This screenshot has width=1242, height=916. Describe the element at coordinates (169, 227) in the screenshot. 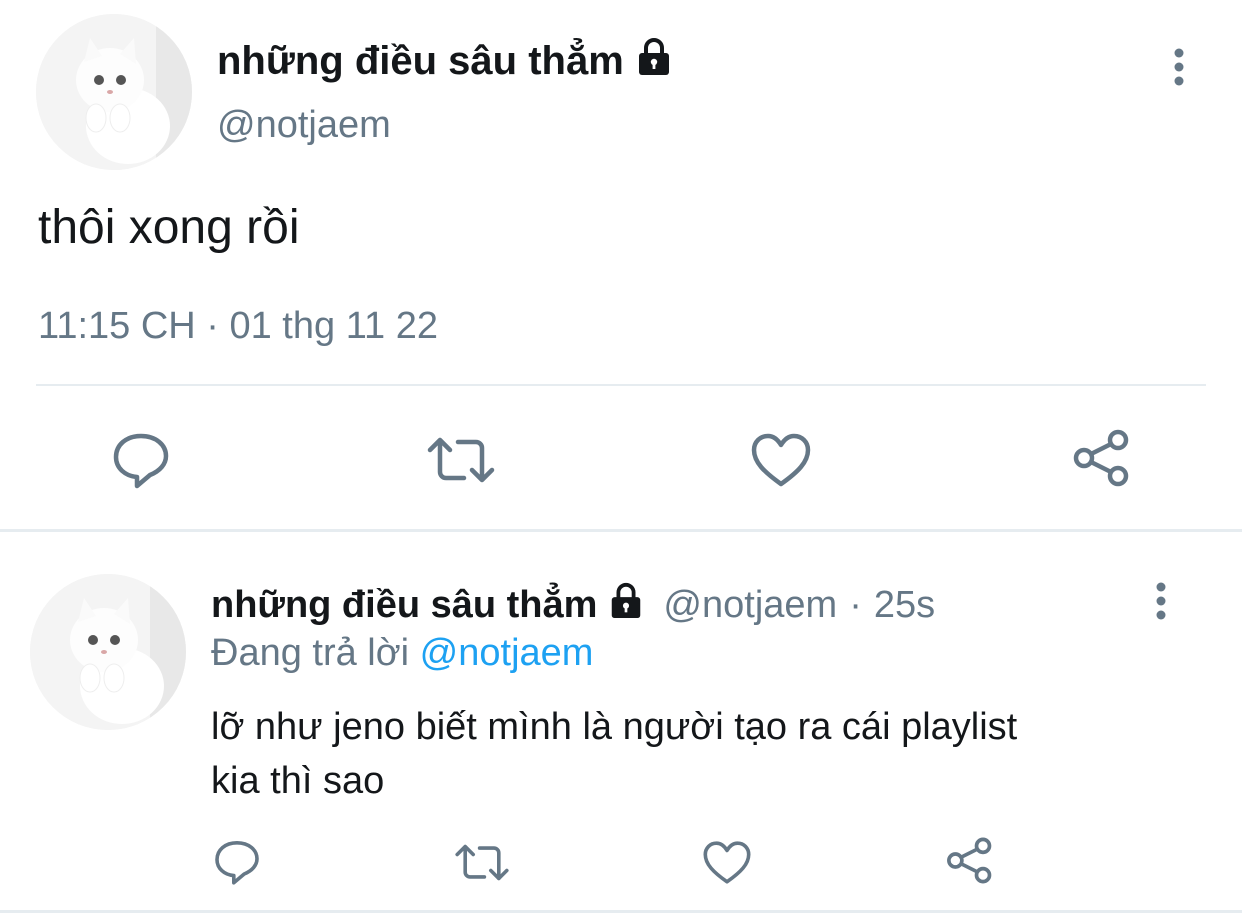

I see `tweet-text: thôi xong rồi` at that location.